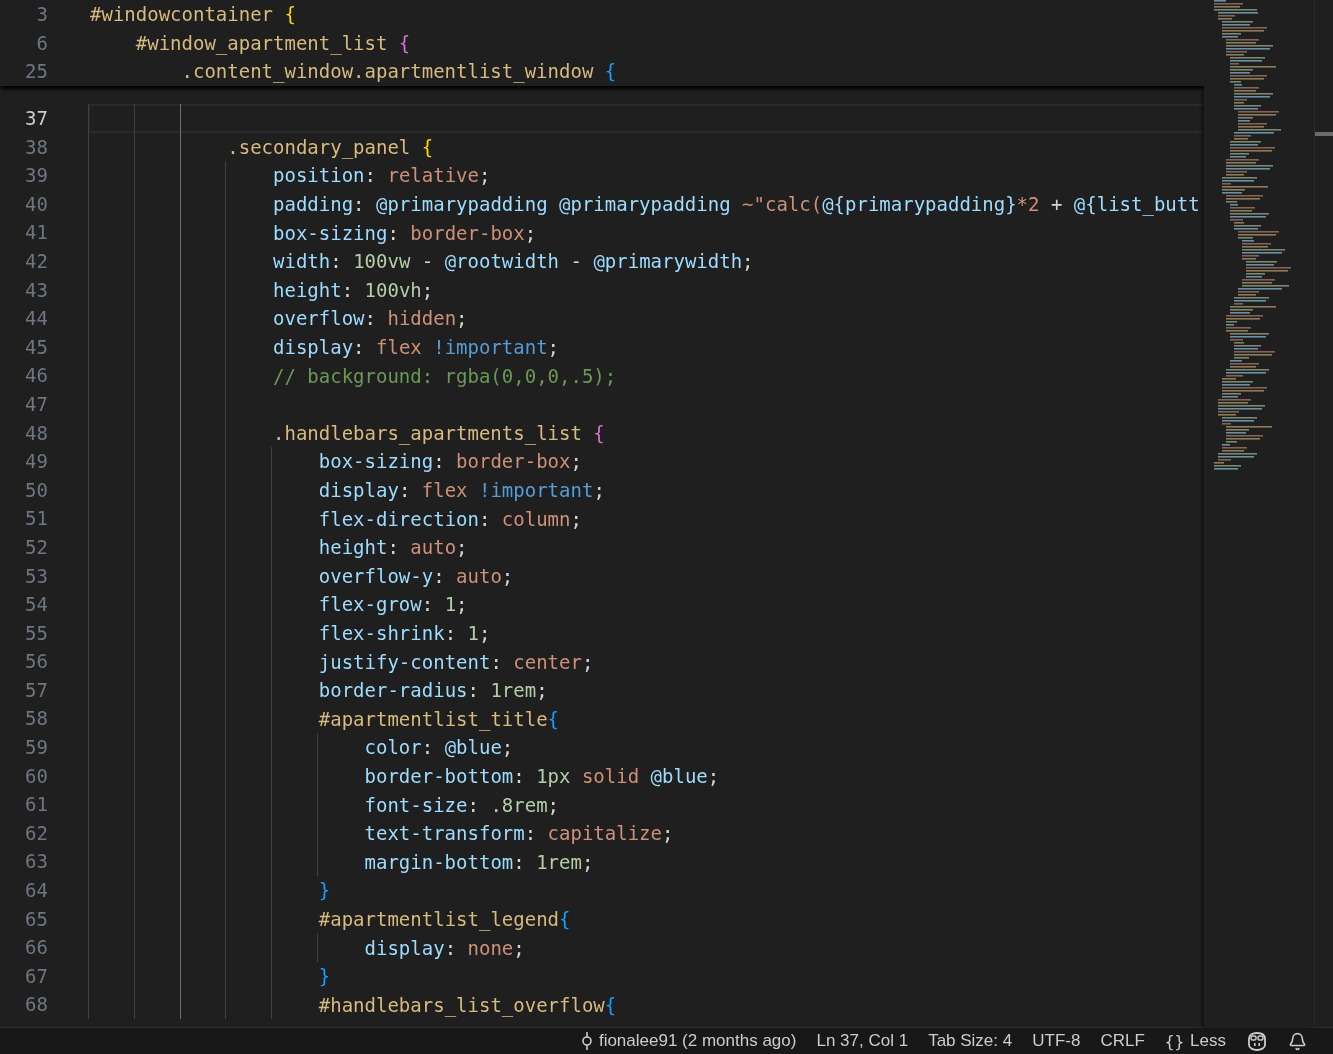 This screenshot has width=1333, height=1054. What do you see at coordinates (467, 1004) in the screenshot?
I see `code-line: #handlebars_list_overflow{` at bounding box center [467, 1004].